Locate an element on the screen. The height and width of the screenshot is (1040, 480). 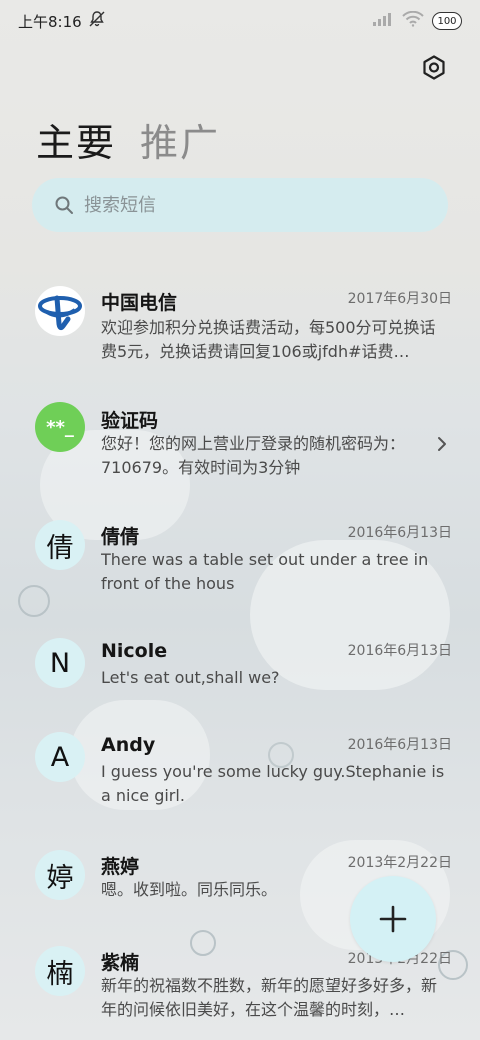
signal-icon is located at coordinates (383, 21).